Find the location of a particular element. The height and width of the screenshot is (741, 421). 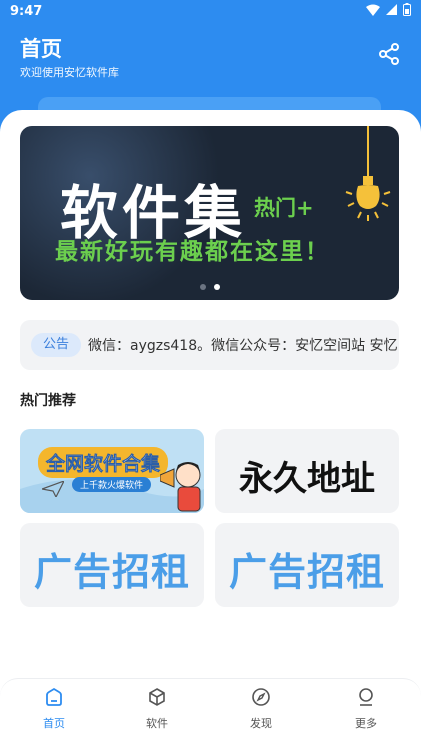

carousel-dot is located at coordinates (202, 287).